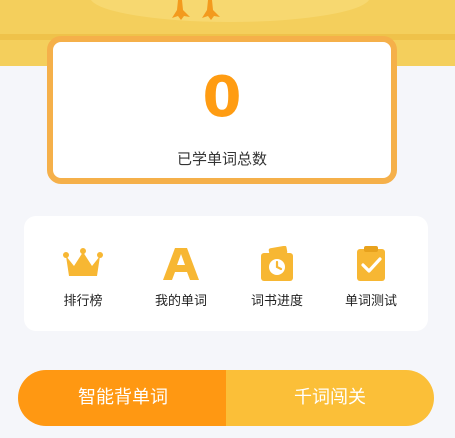 Image resolution: width=455 pixels, height=438 pixels. Describe the element at coordinates (276, 301) in the screenshot. I see `menu-label-book-progress: 词书进度` at that location.